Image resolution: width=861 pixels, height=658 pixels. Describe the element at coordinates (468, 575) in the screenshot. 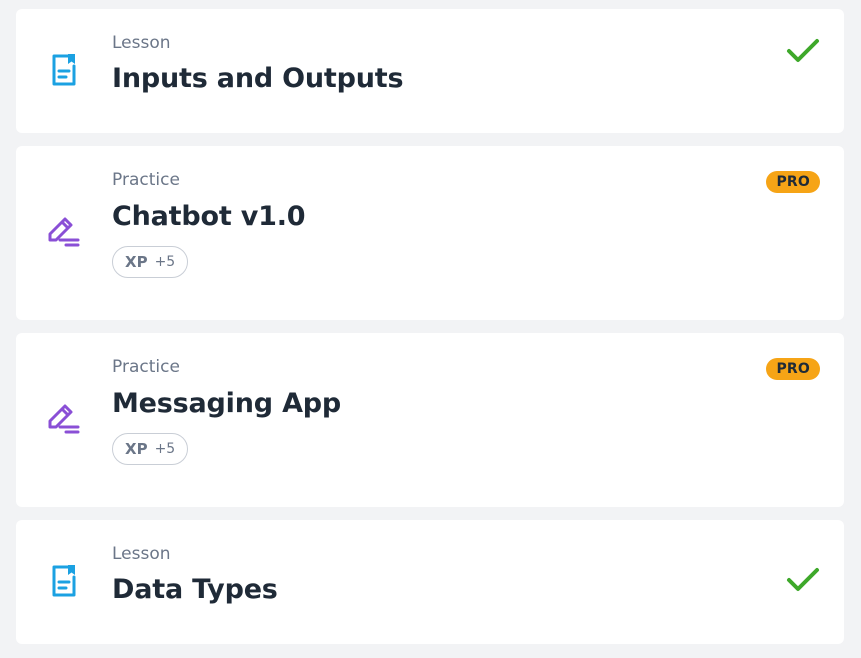

I see `card-content: Lesson Data Types` at that location.